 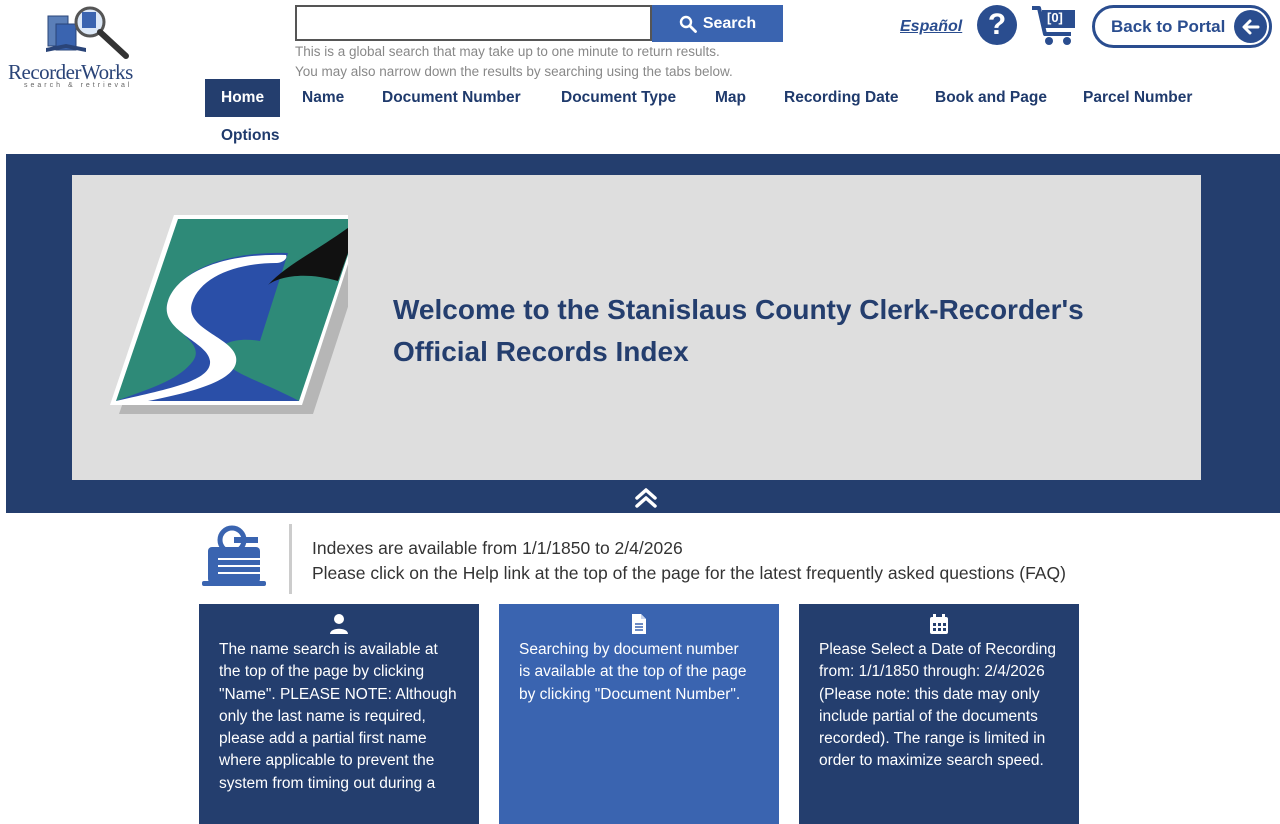 I want to click on recorderworks-logo: RecorderWorks search & retrieval, so click(x=86, y=46).